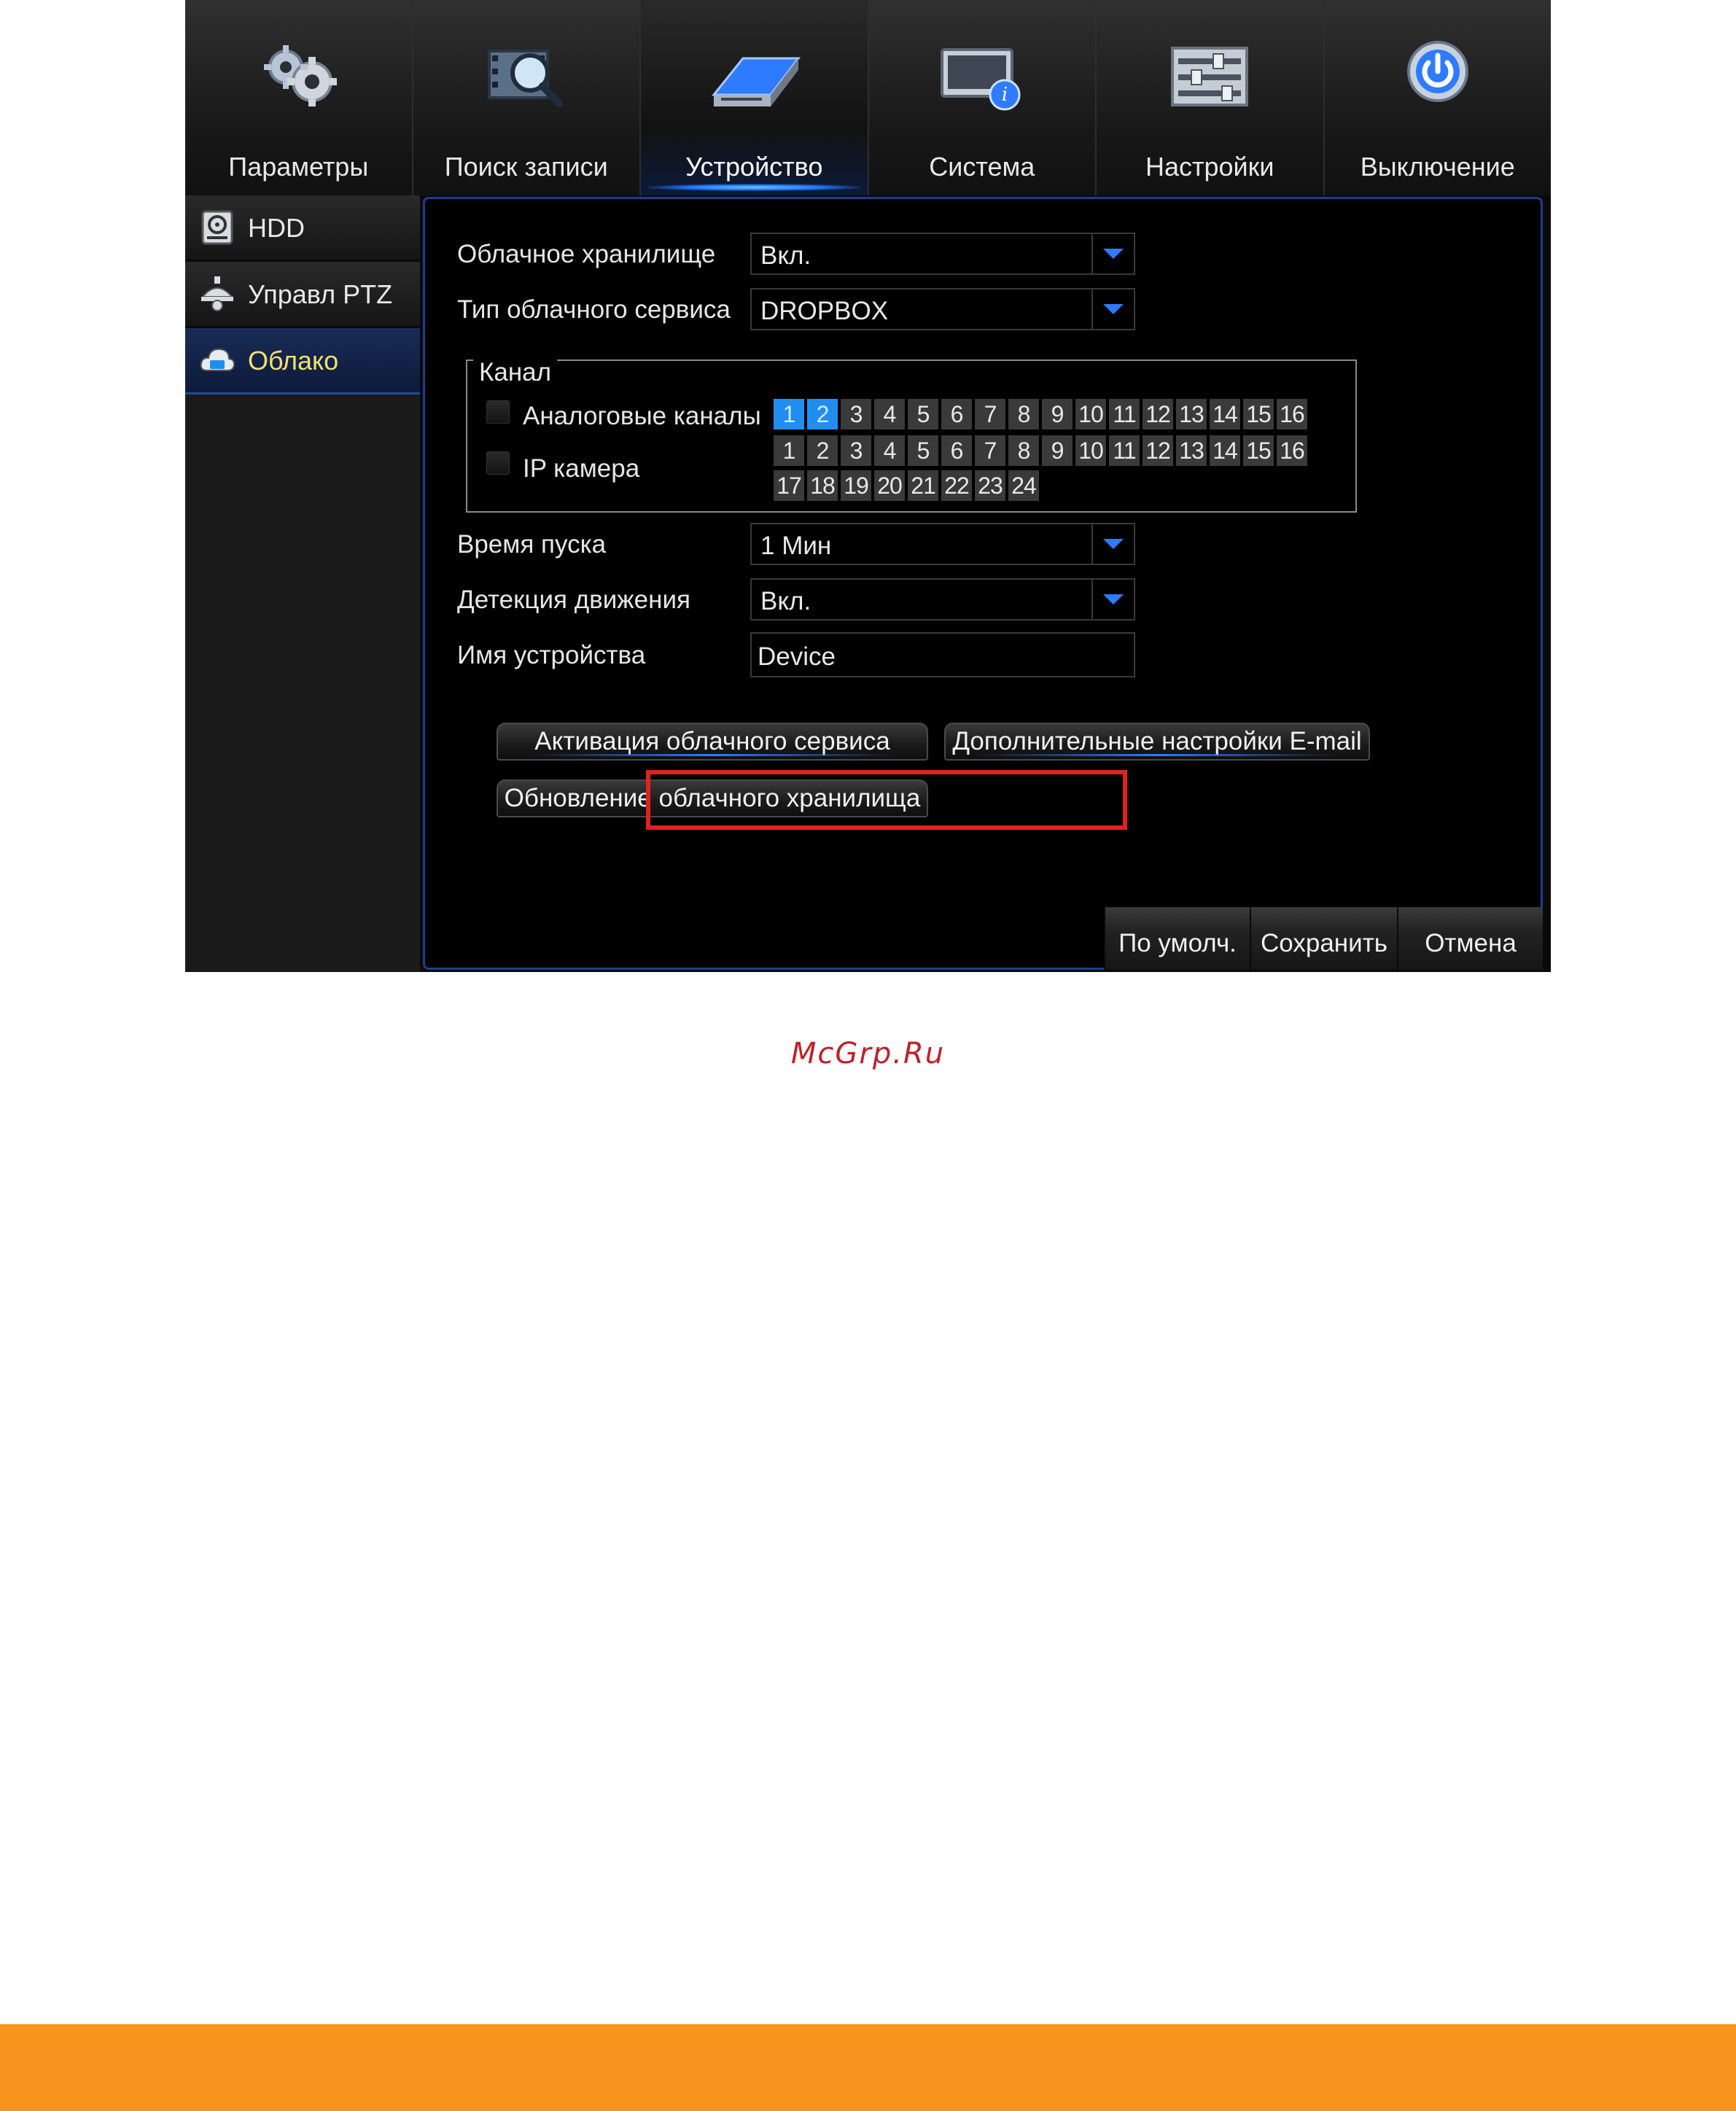  Describe the element at coordinates (642, 416) in the screenshot. I see `analog-channels-label: Аналоговые каналы` at that location.